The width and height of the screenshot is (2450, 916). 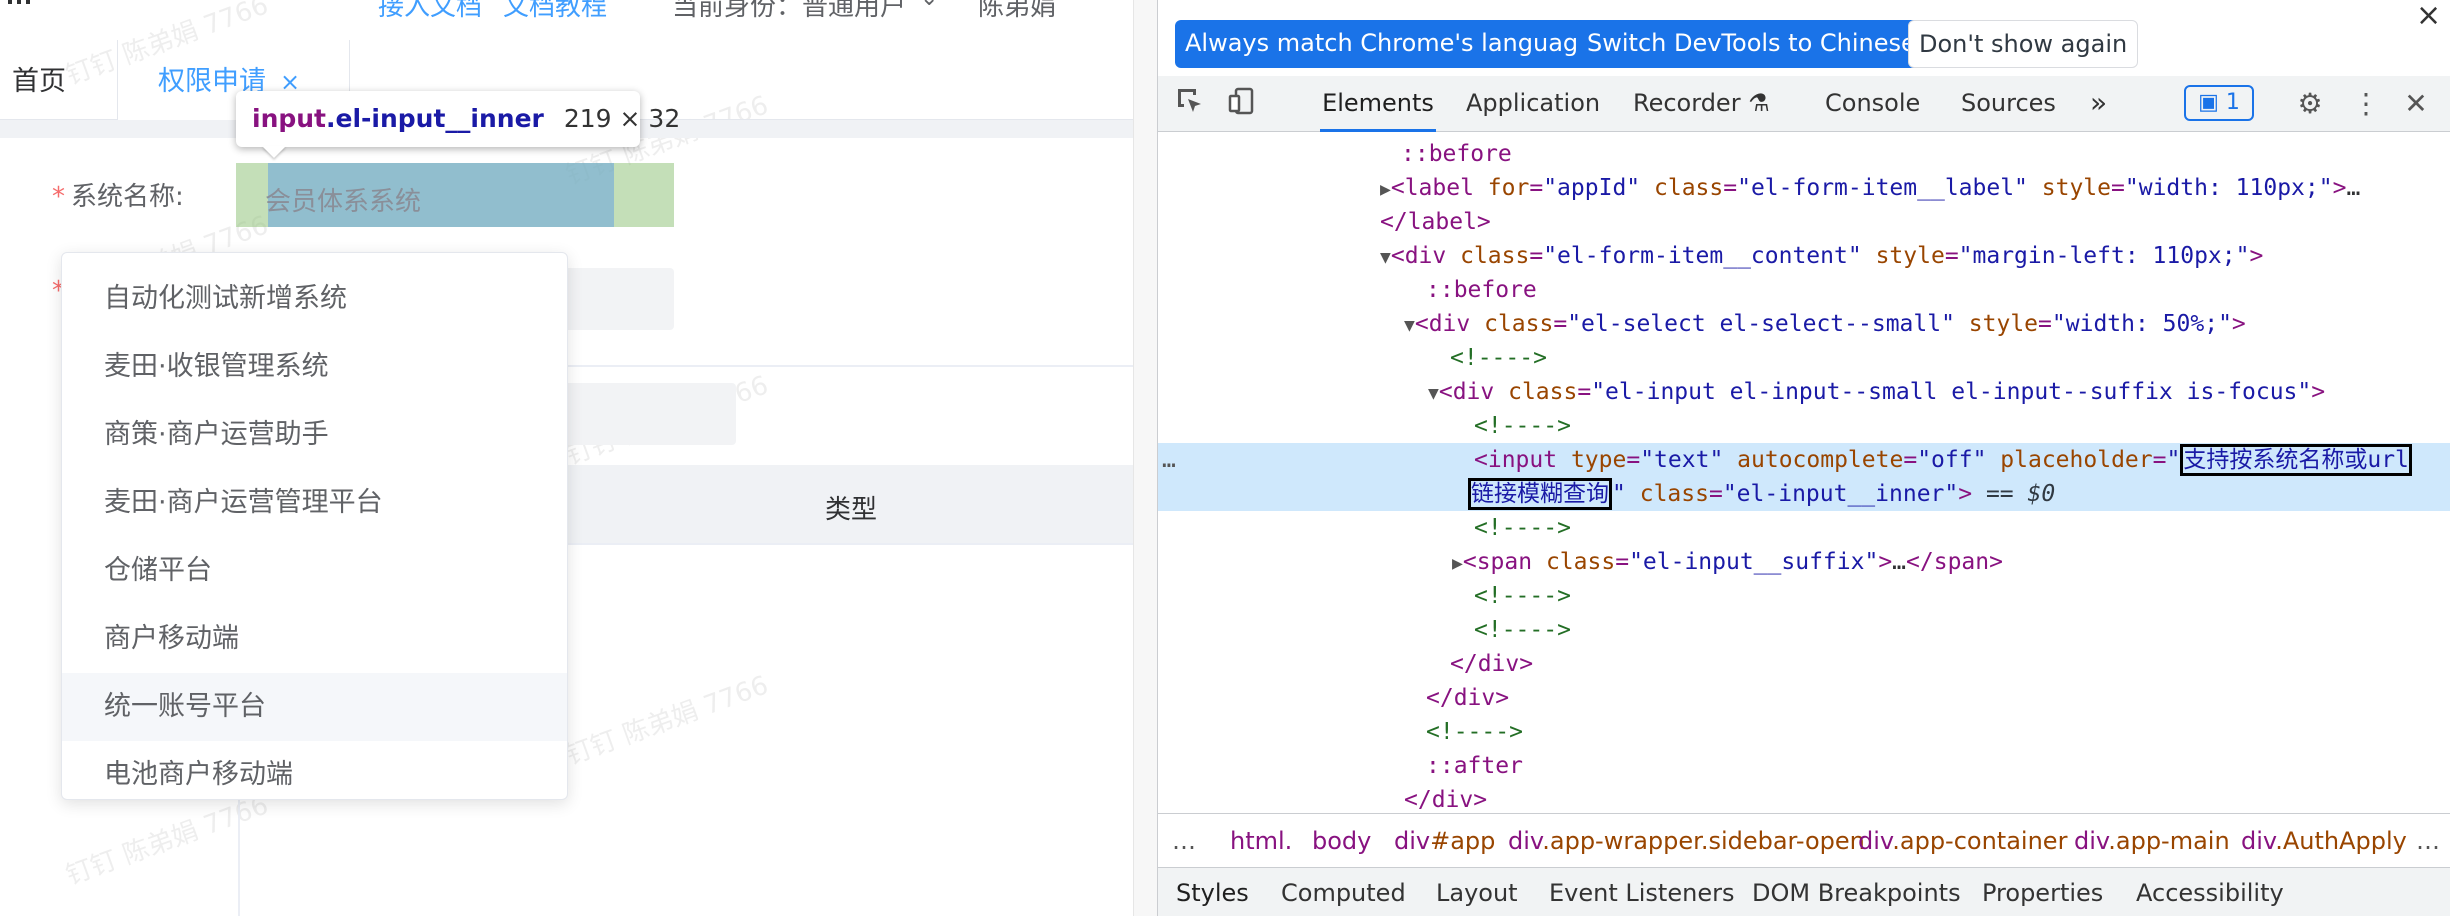 I want to click on message-icon: ▣, so click(x=2208, y=102).